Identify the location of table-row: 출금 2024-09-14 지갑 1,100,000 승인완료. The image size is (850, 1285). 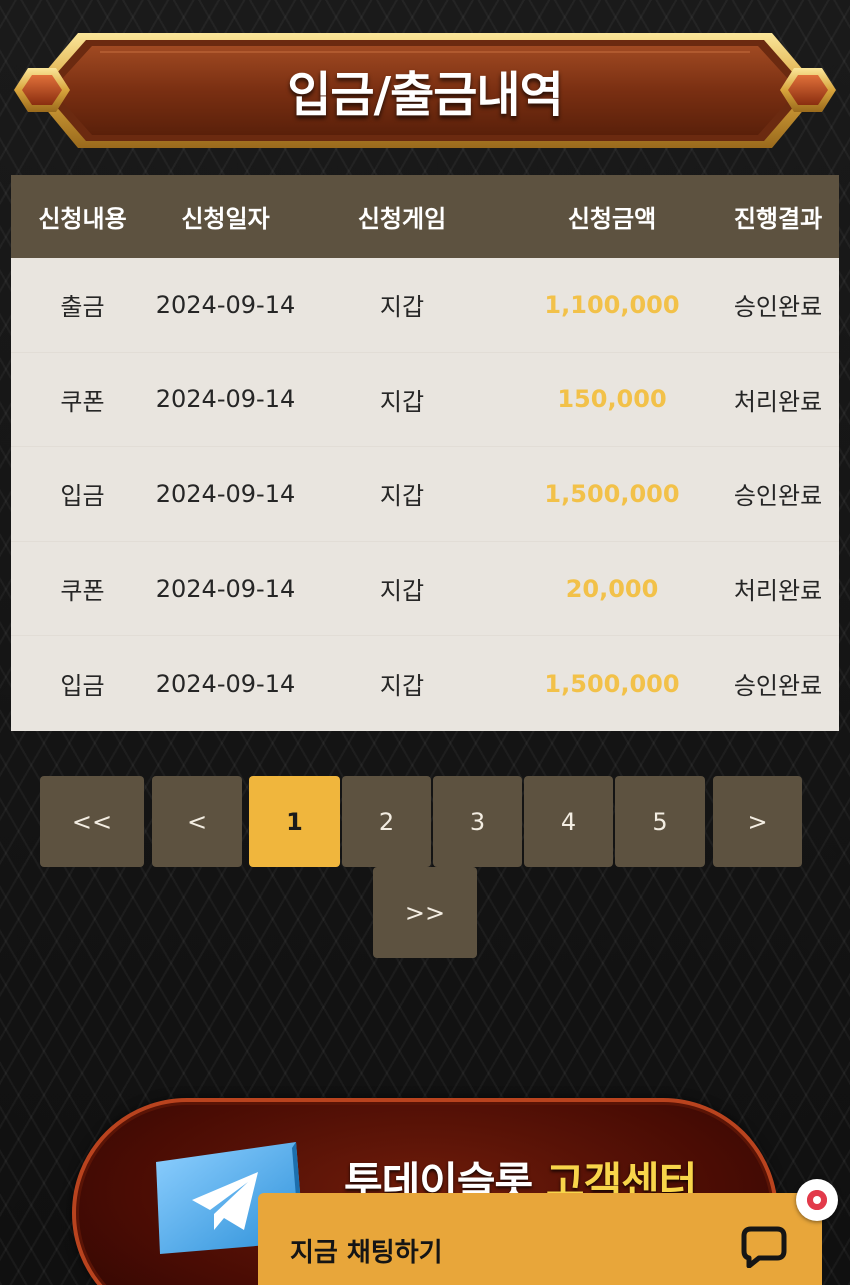
(425, 305).